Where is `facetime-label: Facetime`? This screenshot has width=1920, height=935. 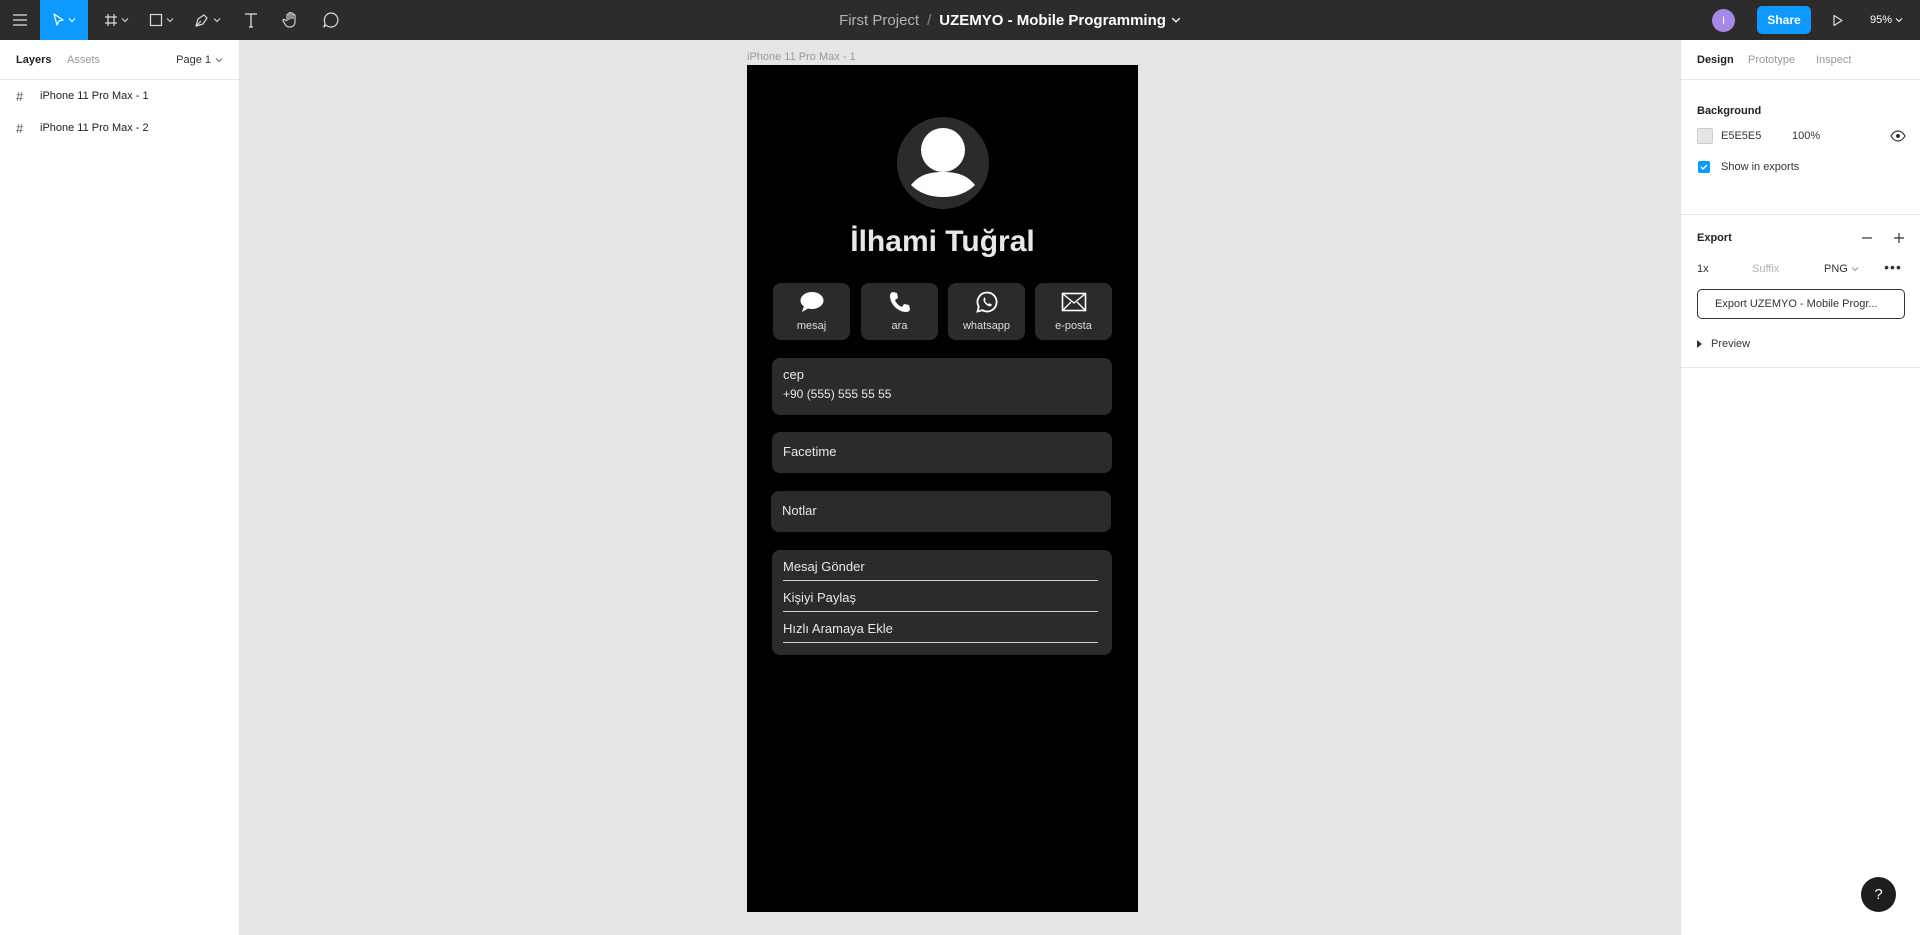
facetime-label: Facetime is located at coordinates (810, 451).